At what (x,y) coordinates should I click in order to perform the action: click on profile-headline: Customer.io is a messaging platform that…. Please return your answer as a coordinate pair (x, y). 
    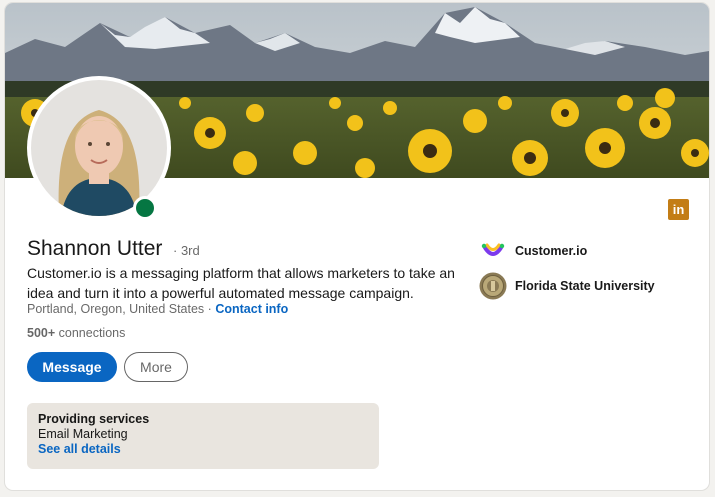
    Looking at the image, I should click on (241, 283).